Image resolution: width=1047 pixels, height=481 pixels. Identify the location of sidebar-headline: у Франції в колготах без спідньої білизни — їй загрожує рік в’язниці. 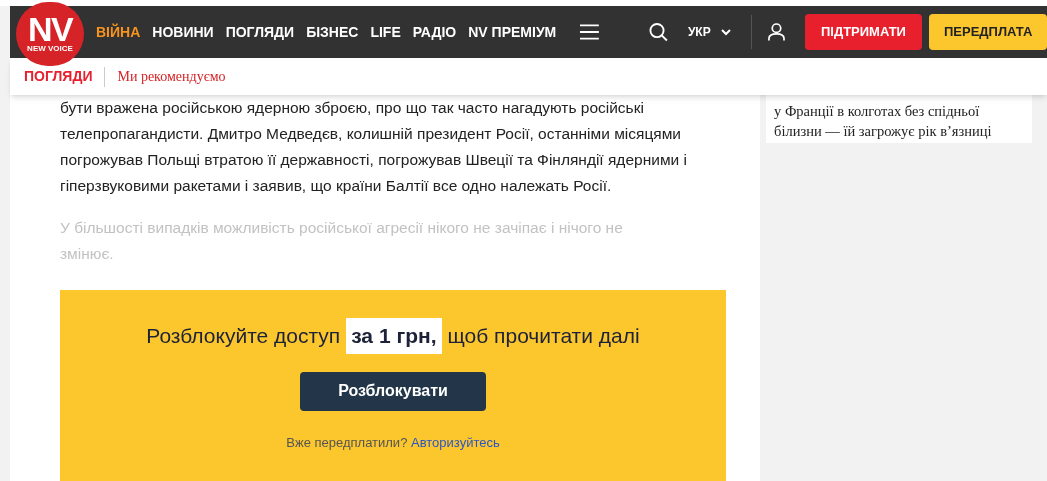
(899, 119).